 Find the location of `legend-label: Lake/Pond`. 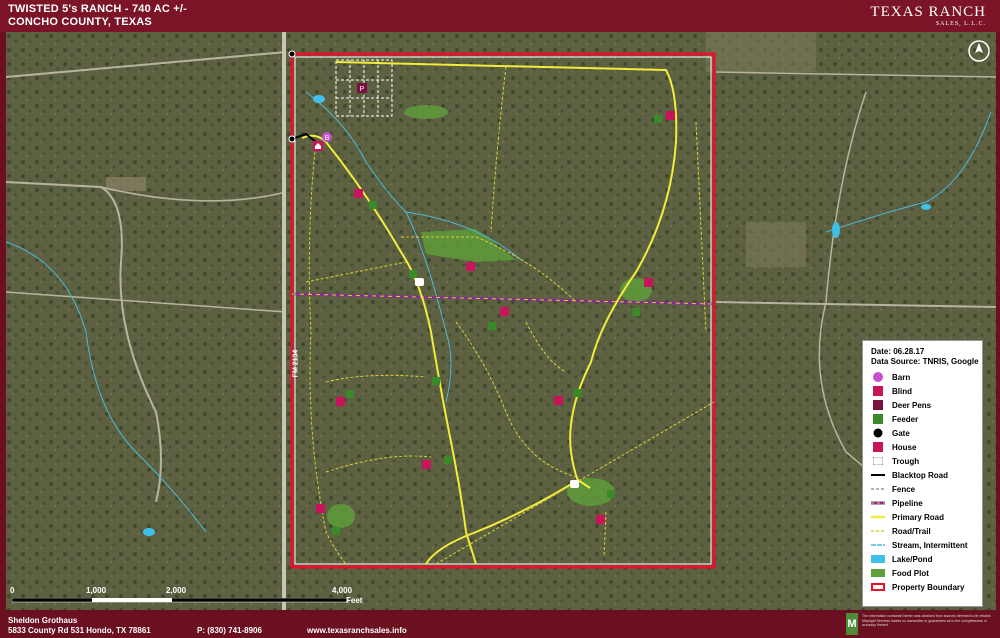

legend-label: Lake/Pond is located at coordinates (912, 559).